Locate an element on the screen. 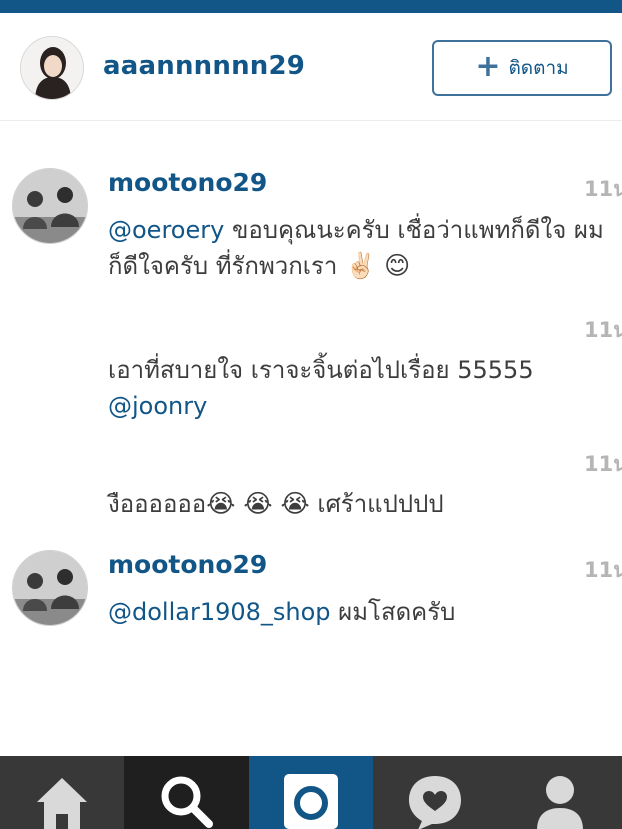  search-icon is located at coordinates (187, 802).